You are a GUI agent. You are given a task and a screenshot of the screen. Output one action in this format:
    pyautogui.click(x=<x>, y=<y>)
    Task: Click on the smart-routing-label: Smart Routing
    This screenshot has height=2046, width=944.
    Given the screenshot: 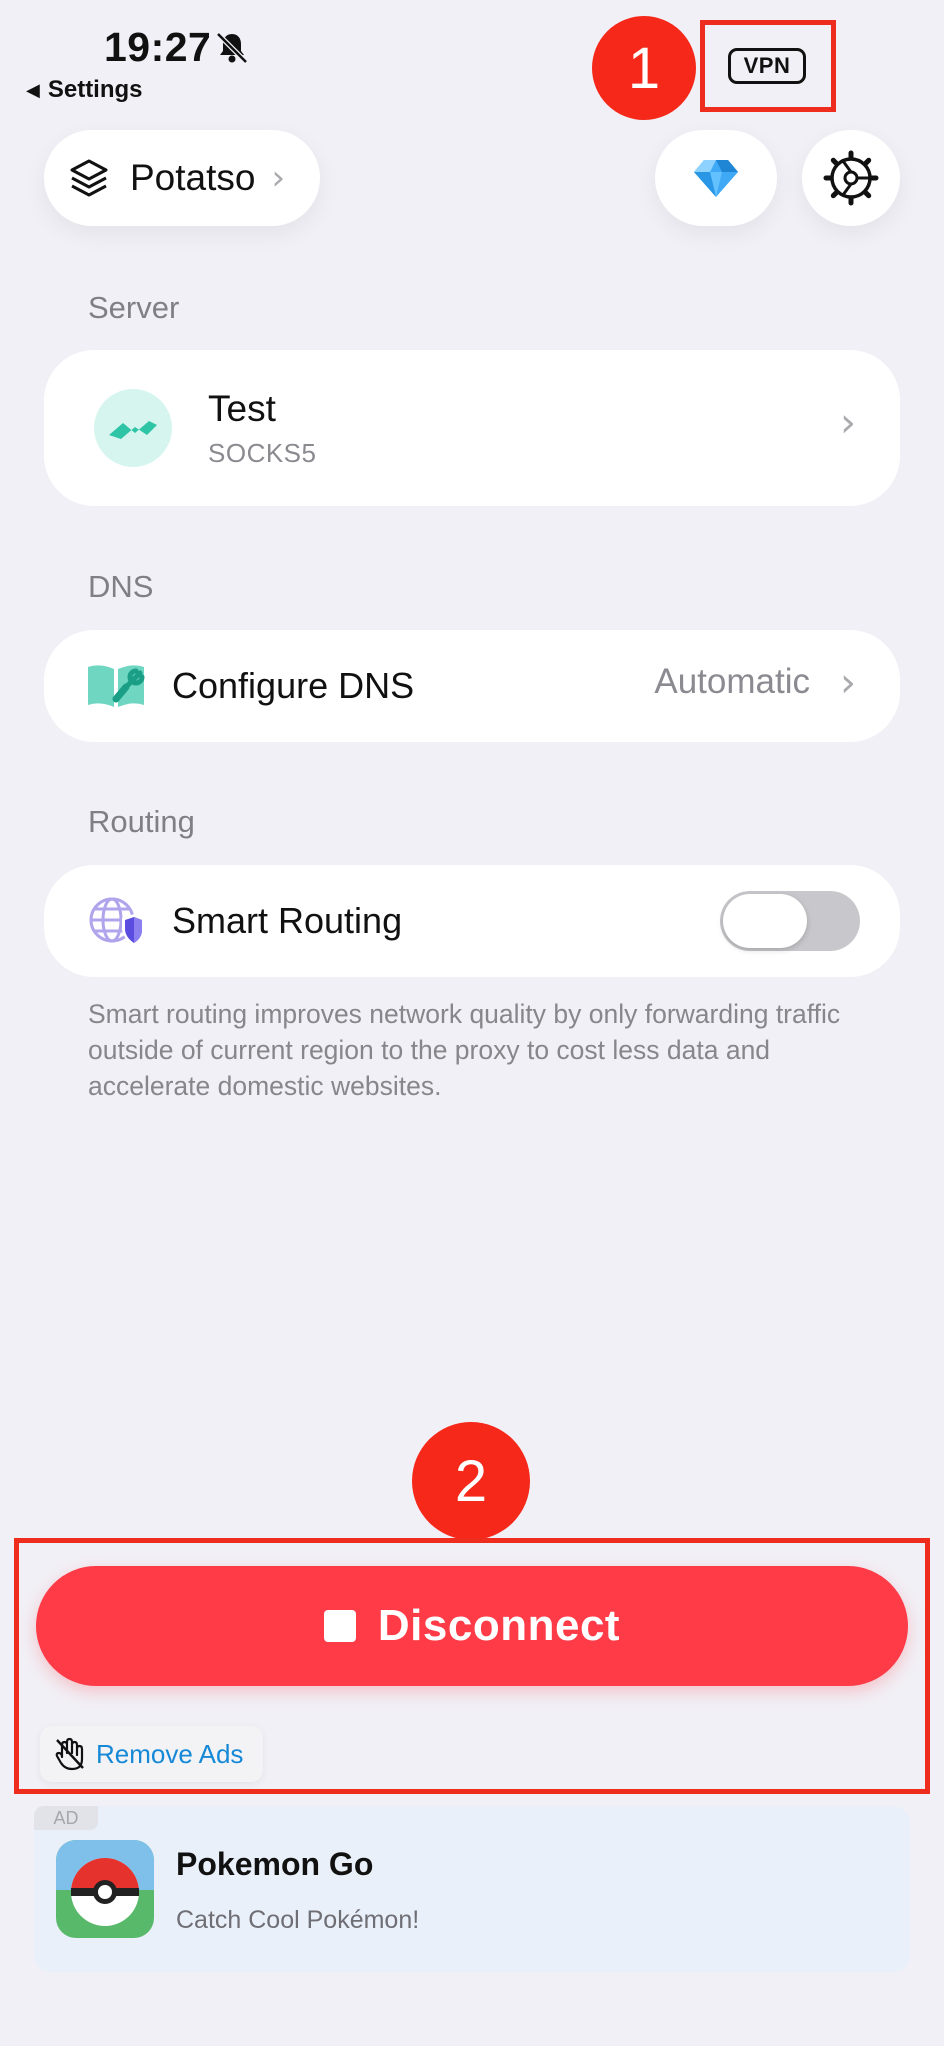 What is the action you would take?
    pyautogui.click(x=287, y=920)
    